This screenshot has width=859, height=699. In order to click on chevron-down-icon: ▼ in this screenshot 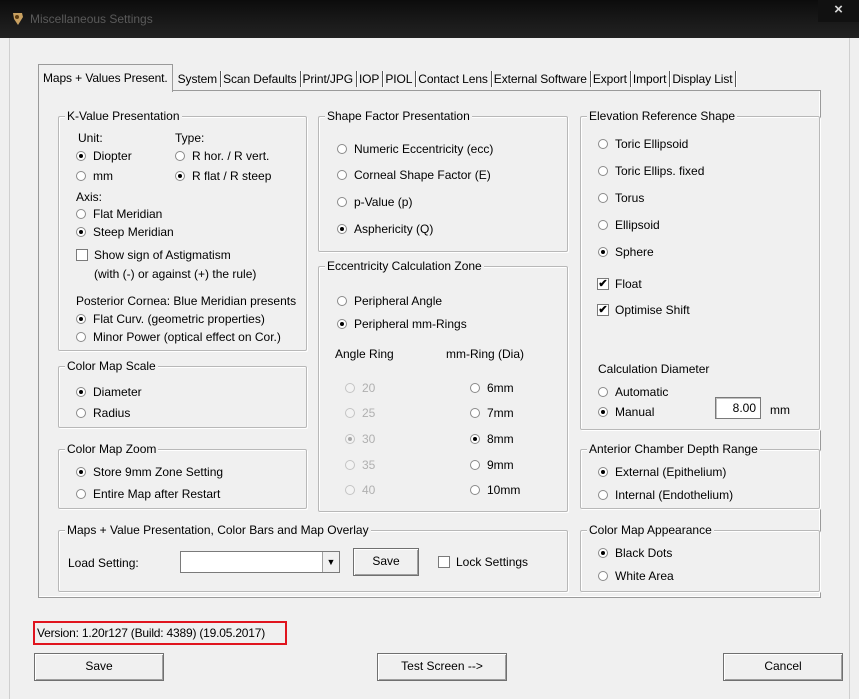, I will do `click(330, 562)`.